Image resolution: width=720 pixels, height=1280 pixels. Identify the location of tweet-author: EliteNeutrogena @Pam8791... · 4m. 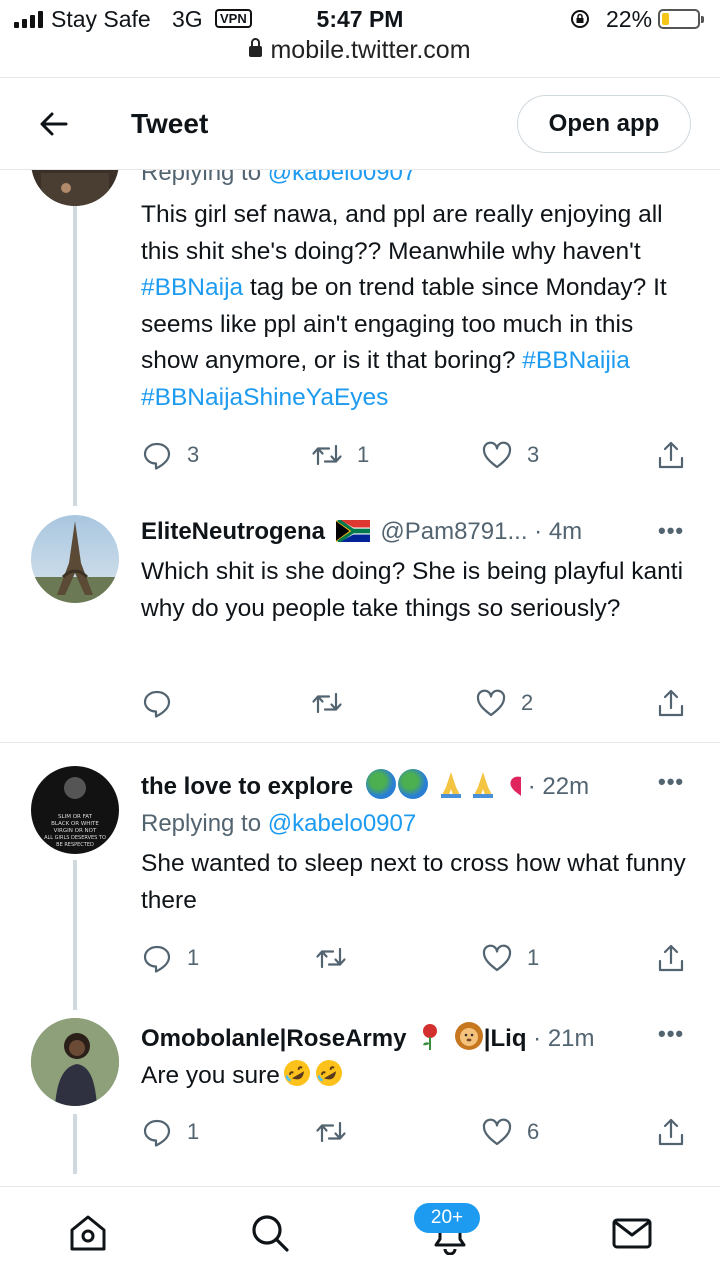
(361, 532).